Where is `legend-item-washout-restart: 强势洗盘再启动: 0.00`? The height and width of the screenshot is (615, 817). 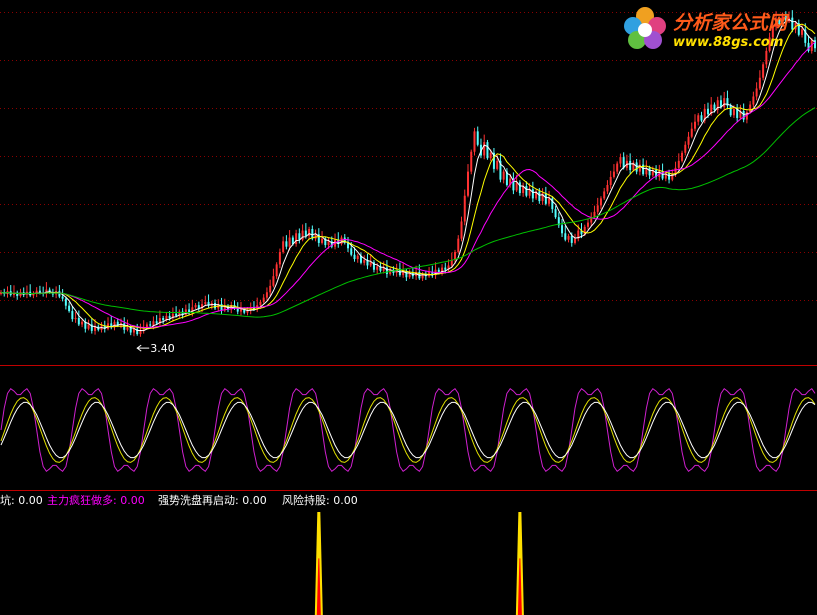 legend-item-washout-restart: 强势洗盘再启动: 0.00 is located at coordinates (212, 500).